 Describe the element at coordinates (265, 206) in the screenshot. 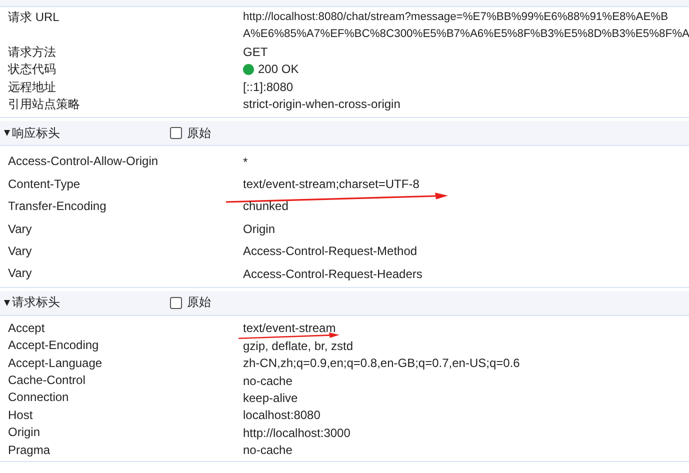

I see `header-value: chunked` at that location.